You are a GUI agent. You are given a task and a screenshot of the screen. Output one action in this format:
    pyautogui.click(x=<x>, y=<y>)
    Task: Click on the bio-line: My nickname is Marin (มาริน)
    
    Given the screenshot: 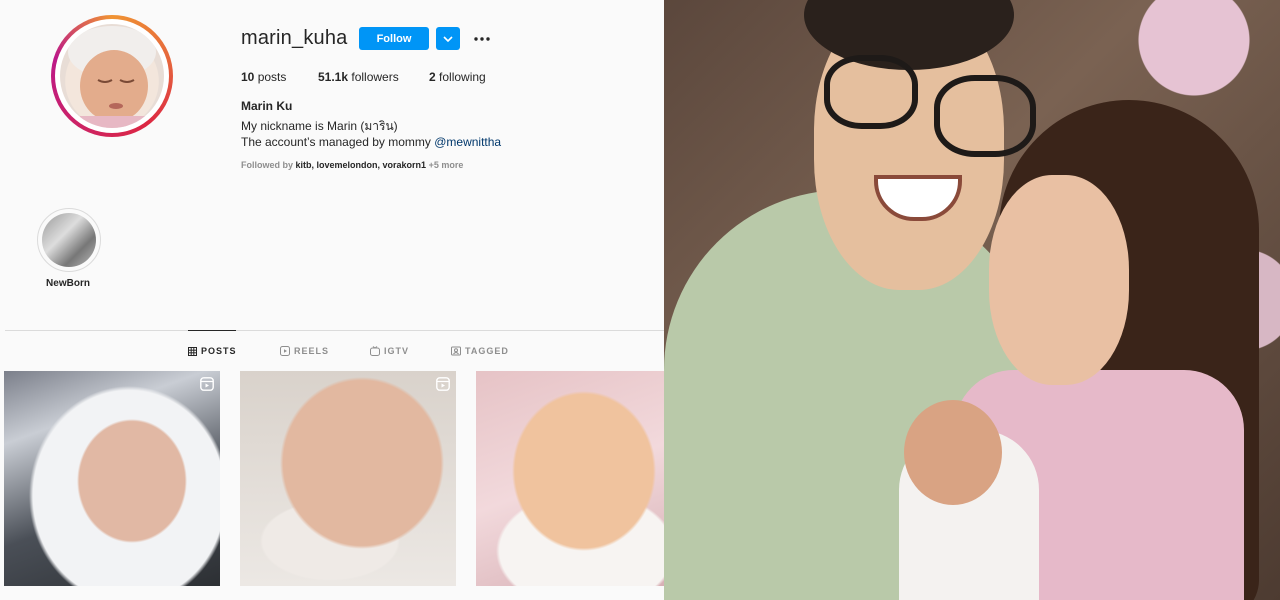 What is the action you would take?
    pyautogui.click(x=319, y=126)
    